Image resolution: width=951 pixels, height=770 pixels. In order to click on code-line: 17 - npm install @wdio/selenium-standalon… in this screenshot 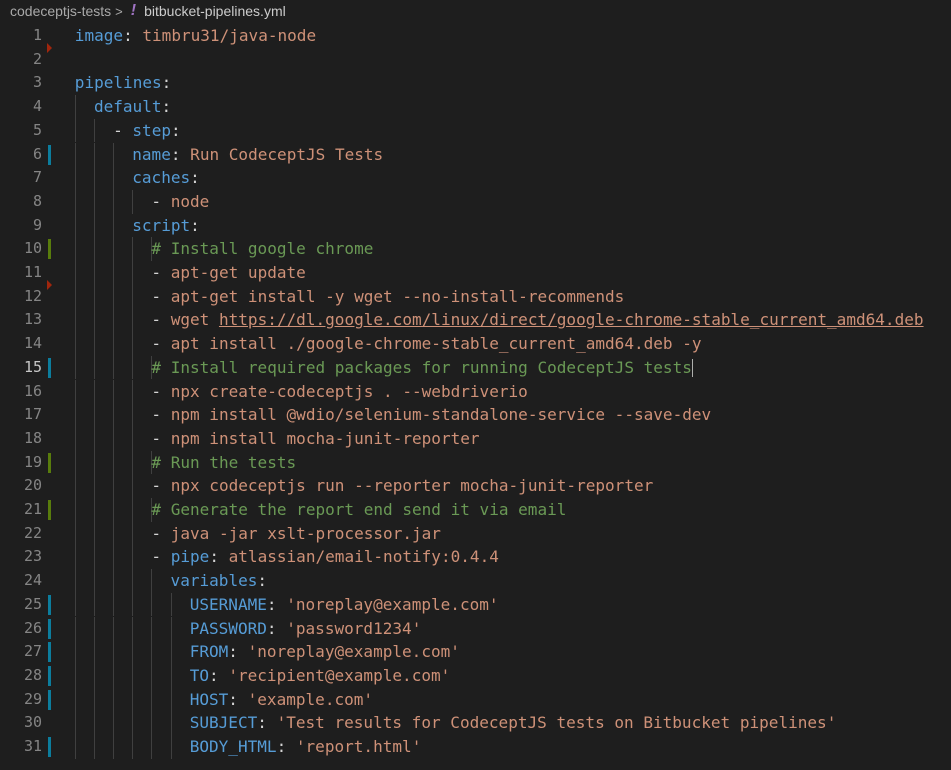, I will do `click(475, 415)`.